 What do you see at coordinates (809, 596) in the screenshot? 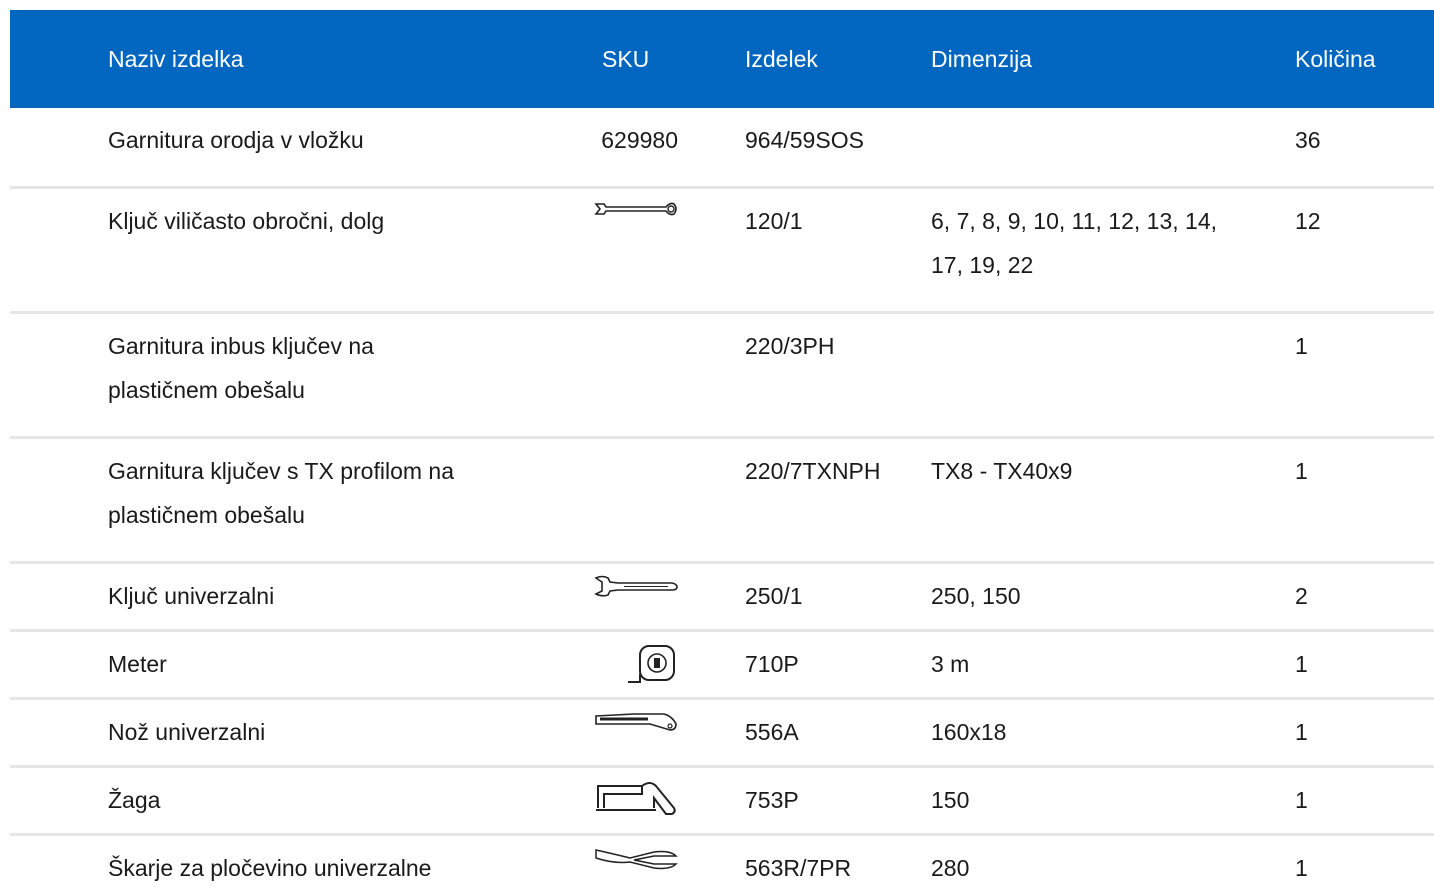
I see `product-code: 250/1` at bounding box center [809, 596].